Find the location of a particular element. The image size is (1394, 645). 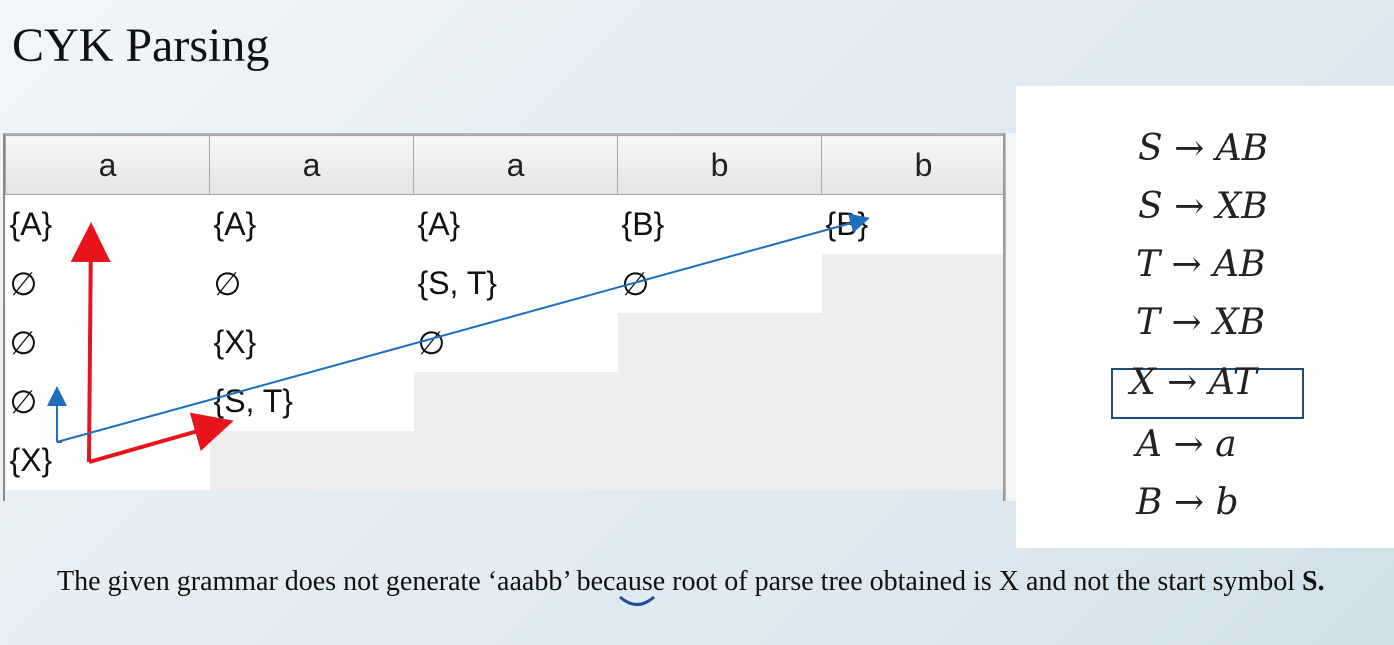

rule-rhs: AT is located at coordinates (1232, 382).